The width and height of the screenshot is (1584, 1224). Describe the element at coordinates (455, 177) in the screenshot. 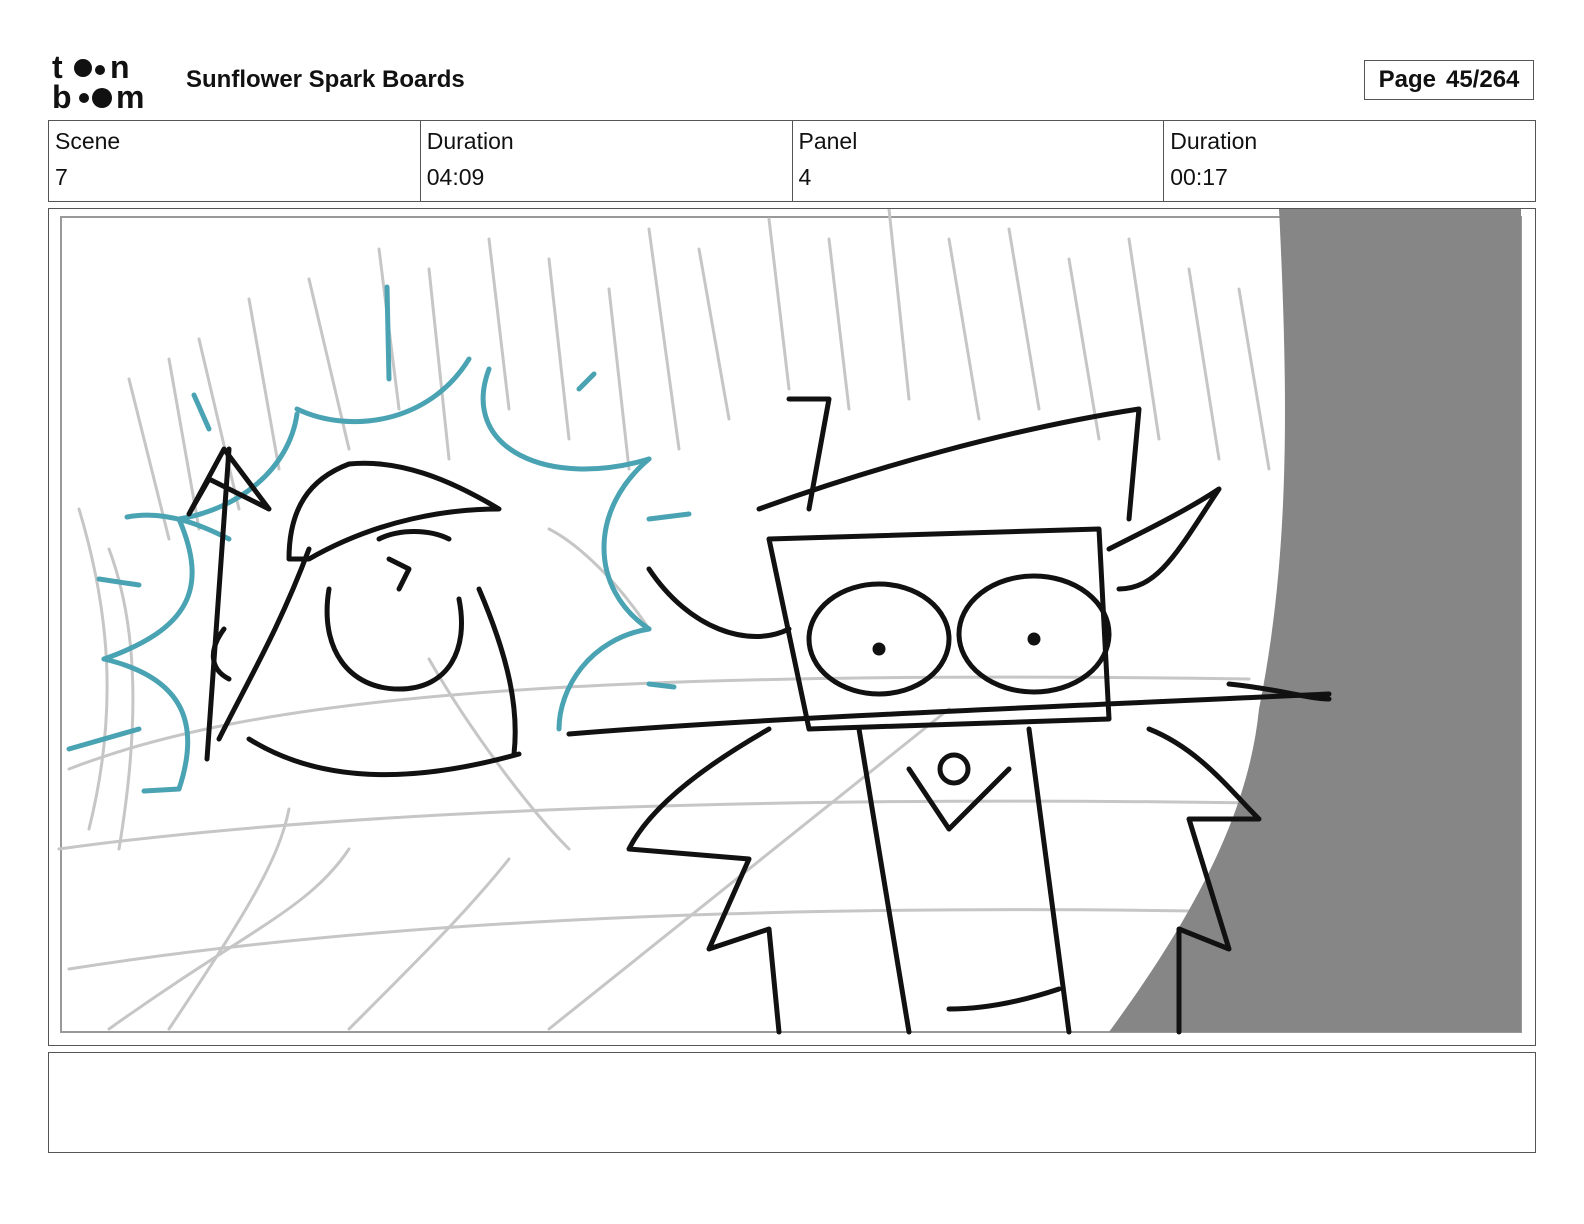

I see `scene-duration-value: 04:09` at that location.